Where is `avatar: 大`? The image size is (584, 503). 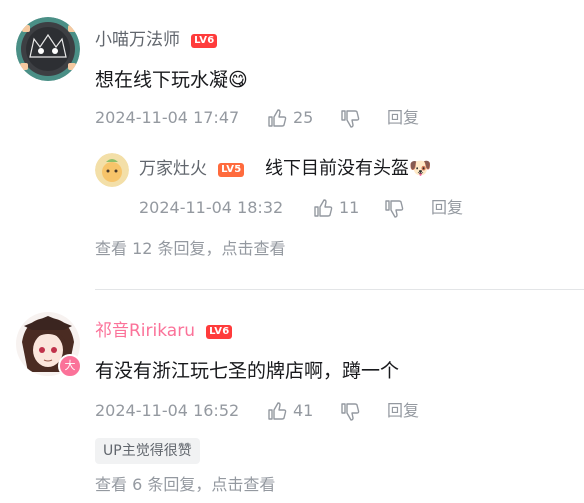 avatar: 大 is located at coordinates (49, 345).